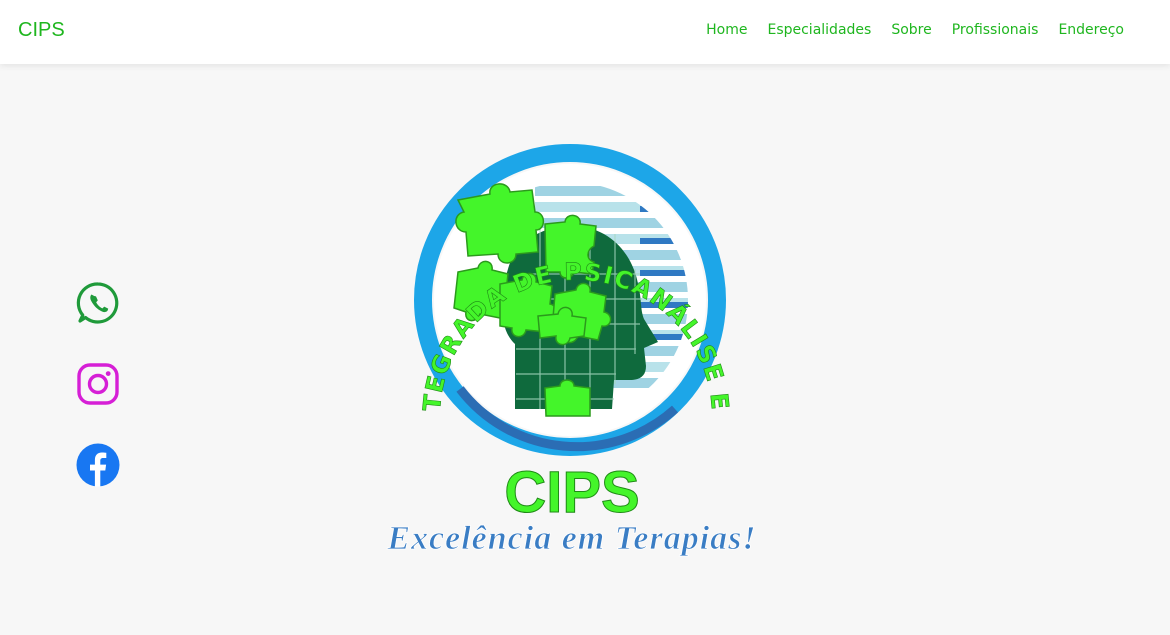 The width and height of the screenshot is (1170, 635). What do you see at coordinates (571, 538) in the screenshot?
I see `logo-tagline: Excelência em Terapias!` at bounding box center [571, 538].